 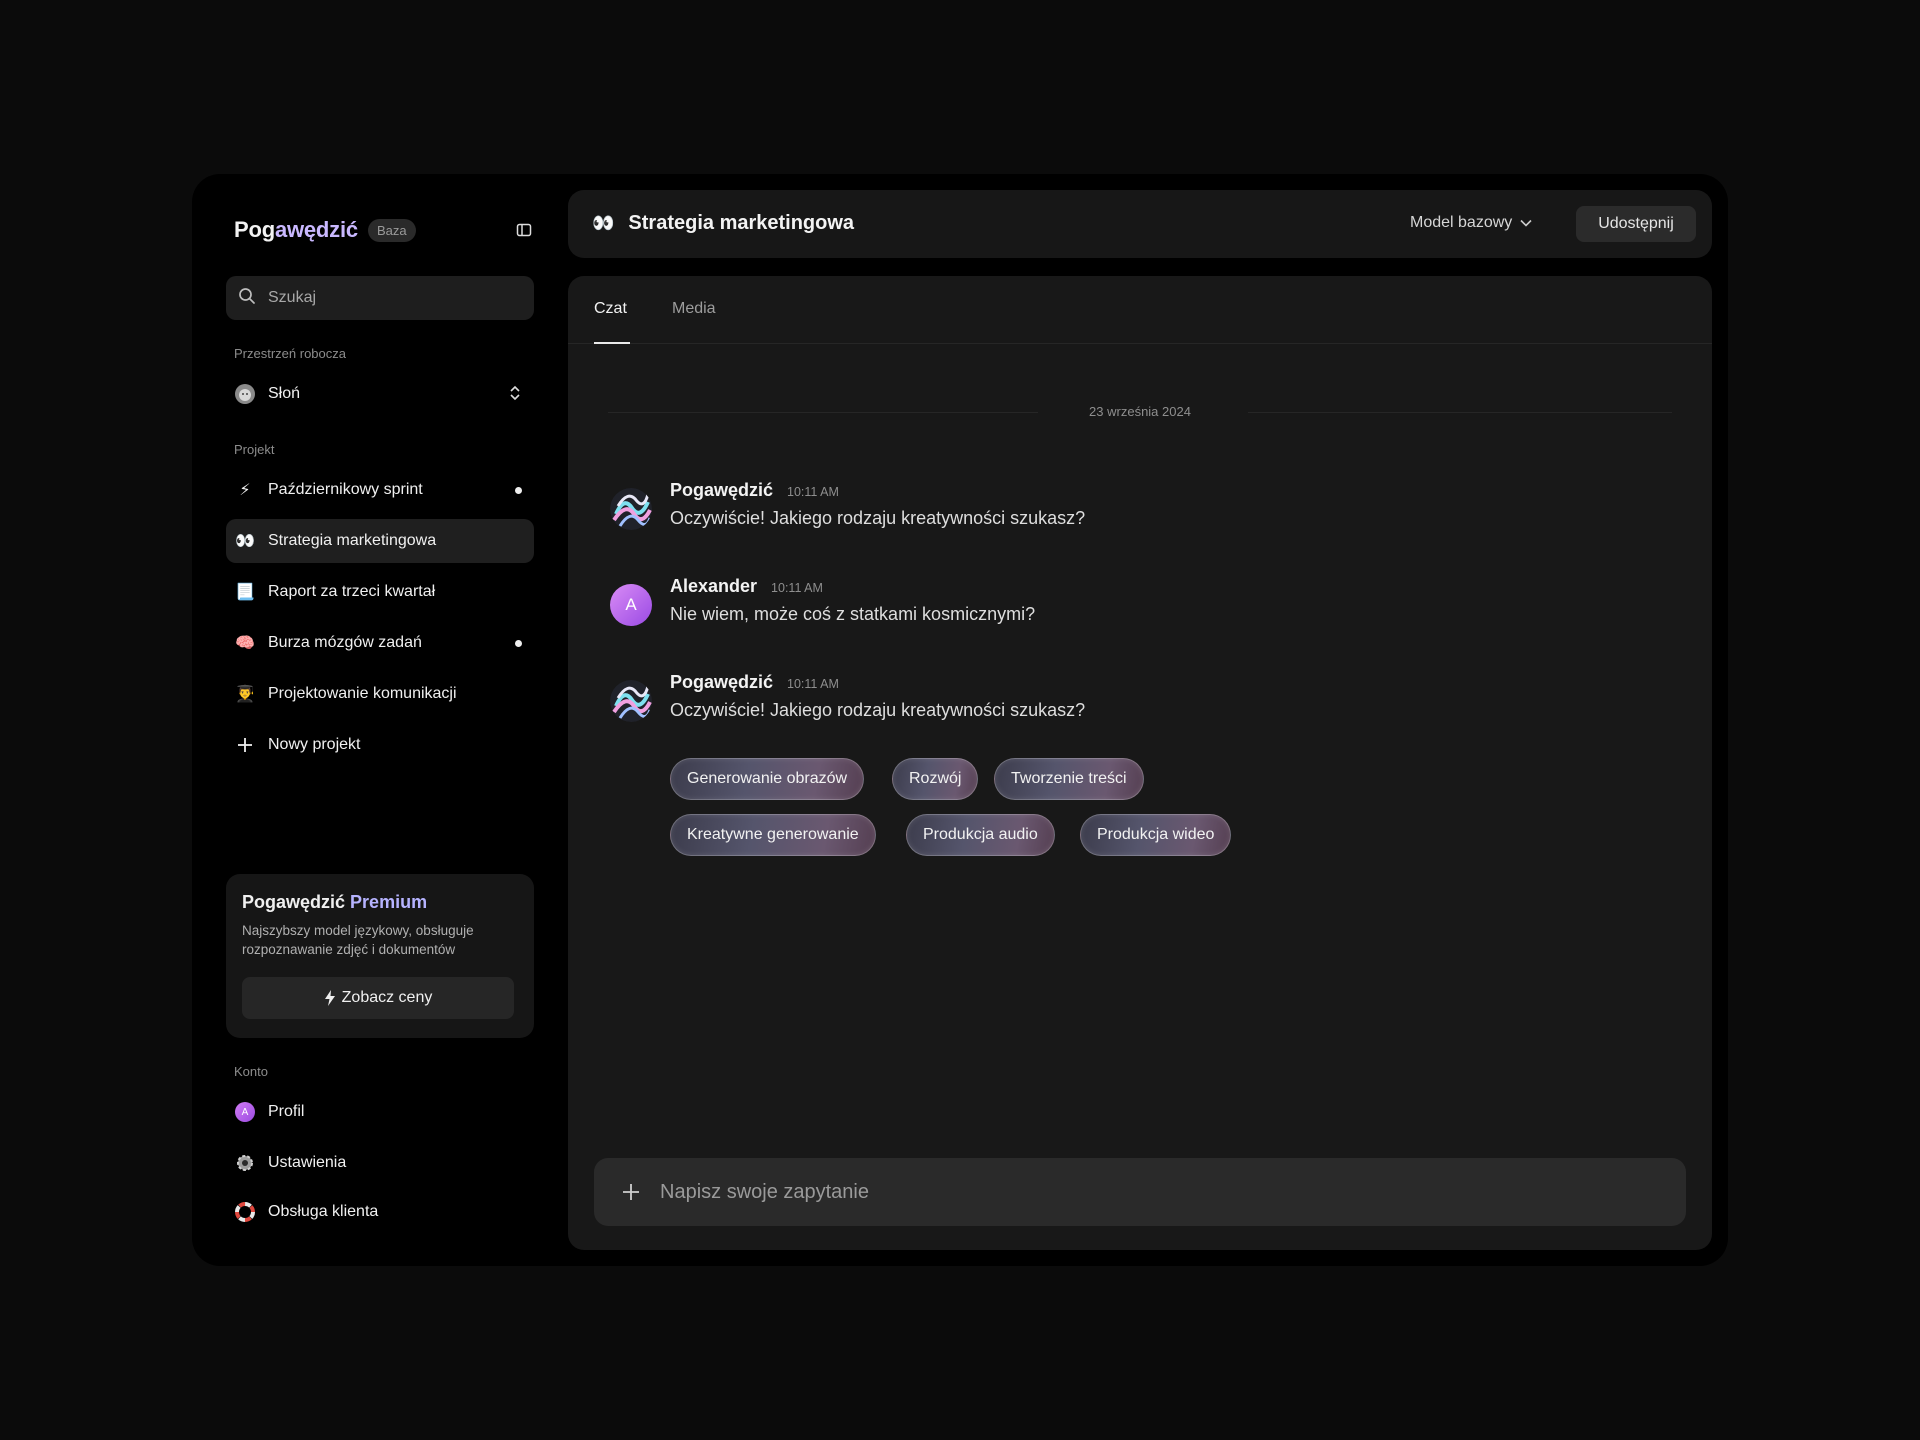 I want to click on support-item: Obsługa klienta, so click(x=380, y=1212).